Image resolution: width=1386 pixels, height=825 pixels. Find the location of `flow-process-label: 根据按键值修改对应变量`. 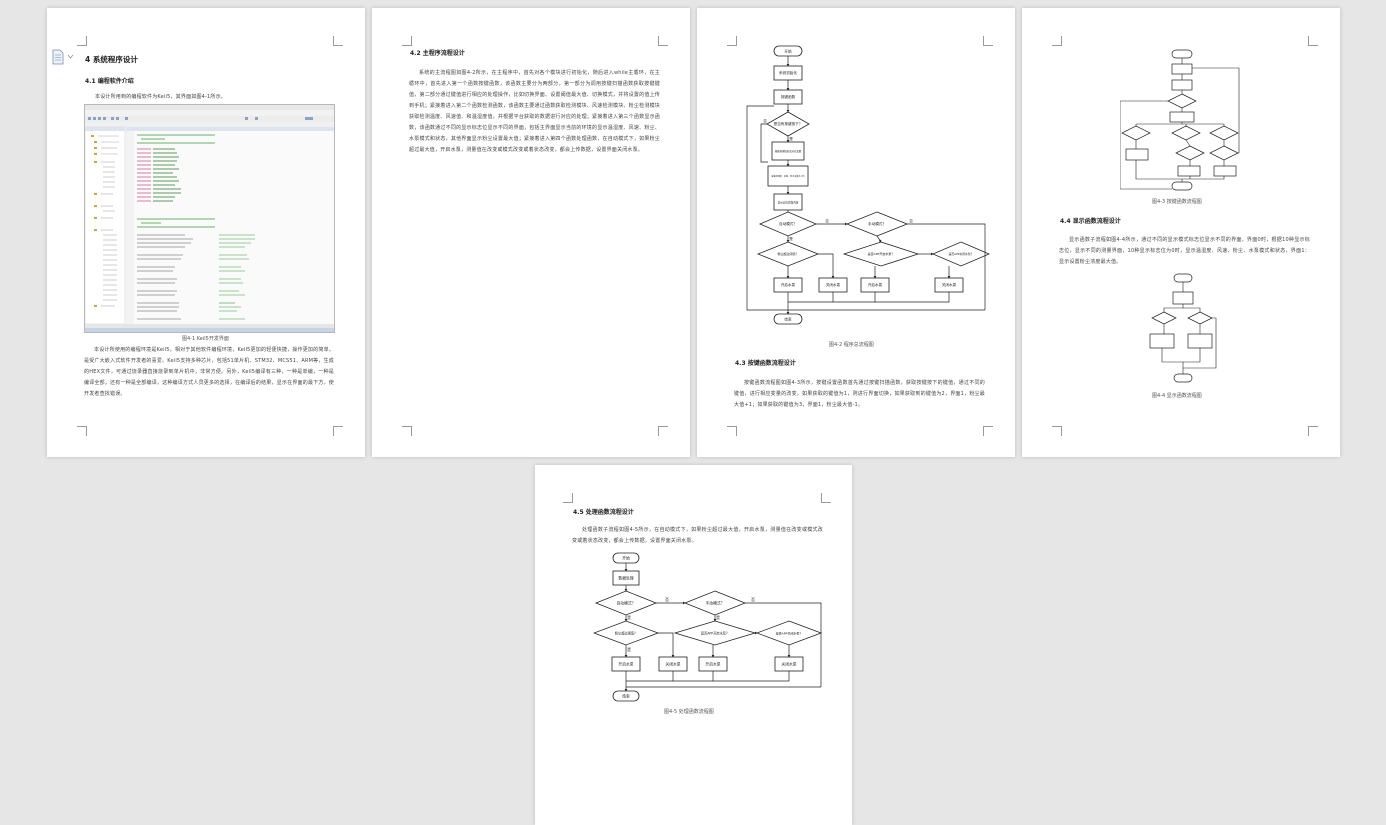

flow-process-label: 根据按键值修改对应变量 is located at coordinates (788, 151).